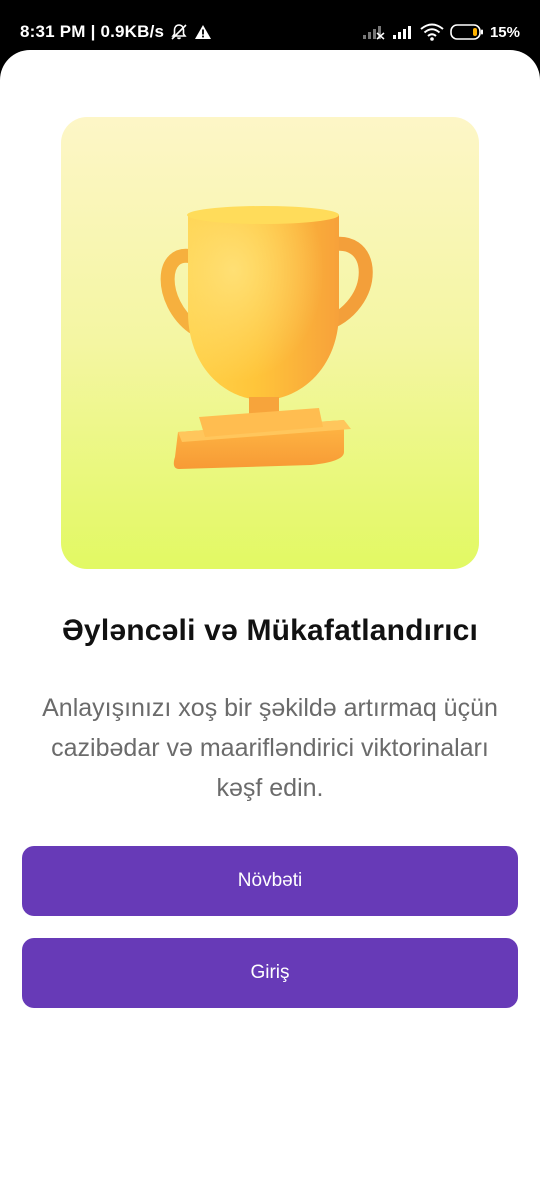 This screenshot has width=540, height=1200. I want to click on wifi-icon, so click(432, 32).